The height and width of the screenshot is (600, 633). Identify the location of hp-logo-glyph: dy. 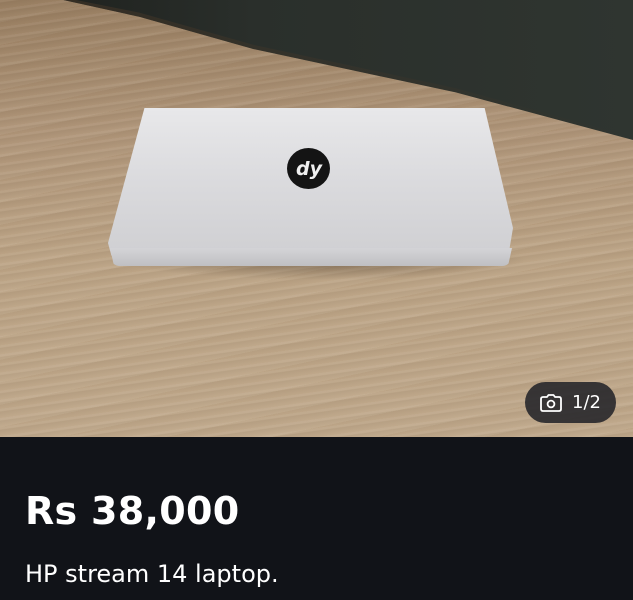
(310, 169).